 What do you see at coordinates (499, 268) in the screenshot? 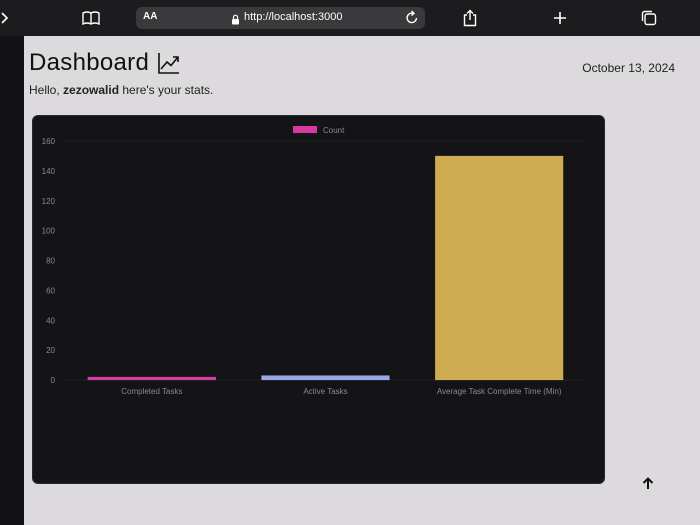
I see `bar-average` at bounding box center [499, 268].